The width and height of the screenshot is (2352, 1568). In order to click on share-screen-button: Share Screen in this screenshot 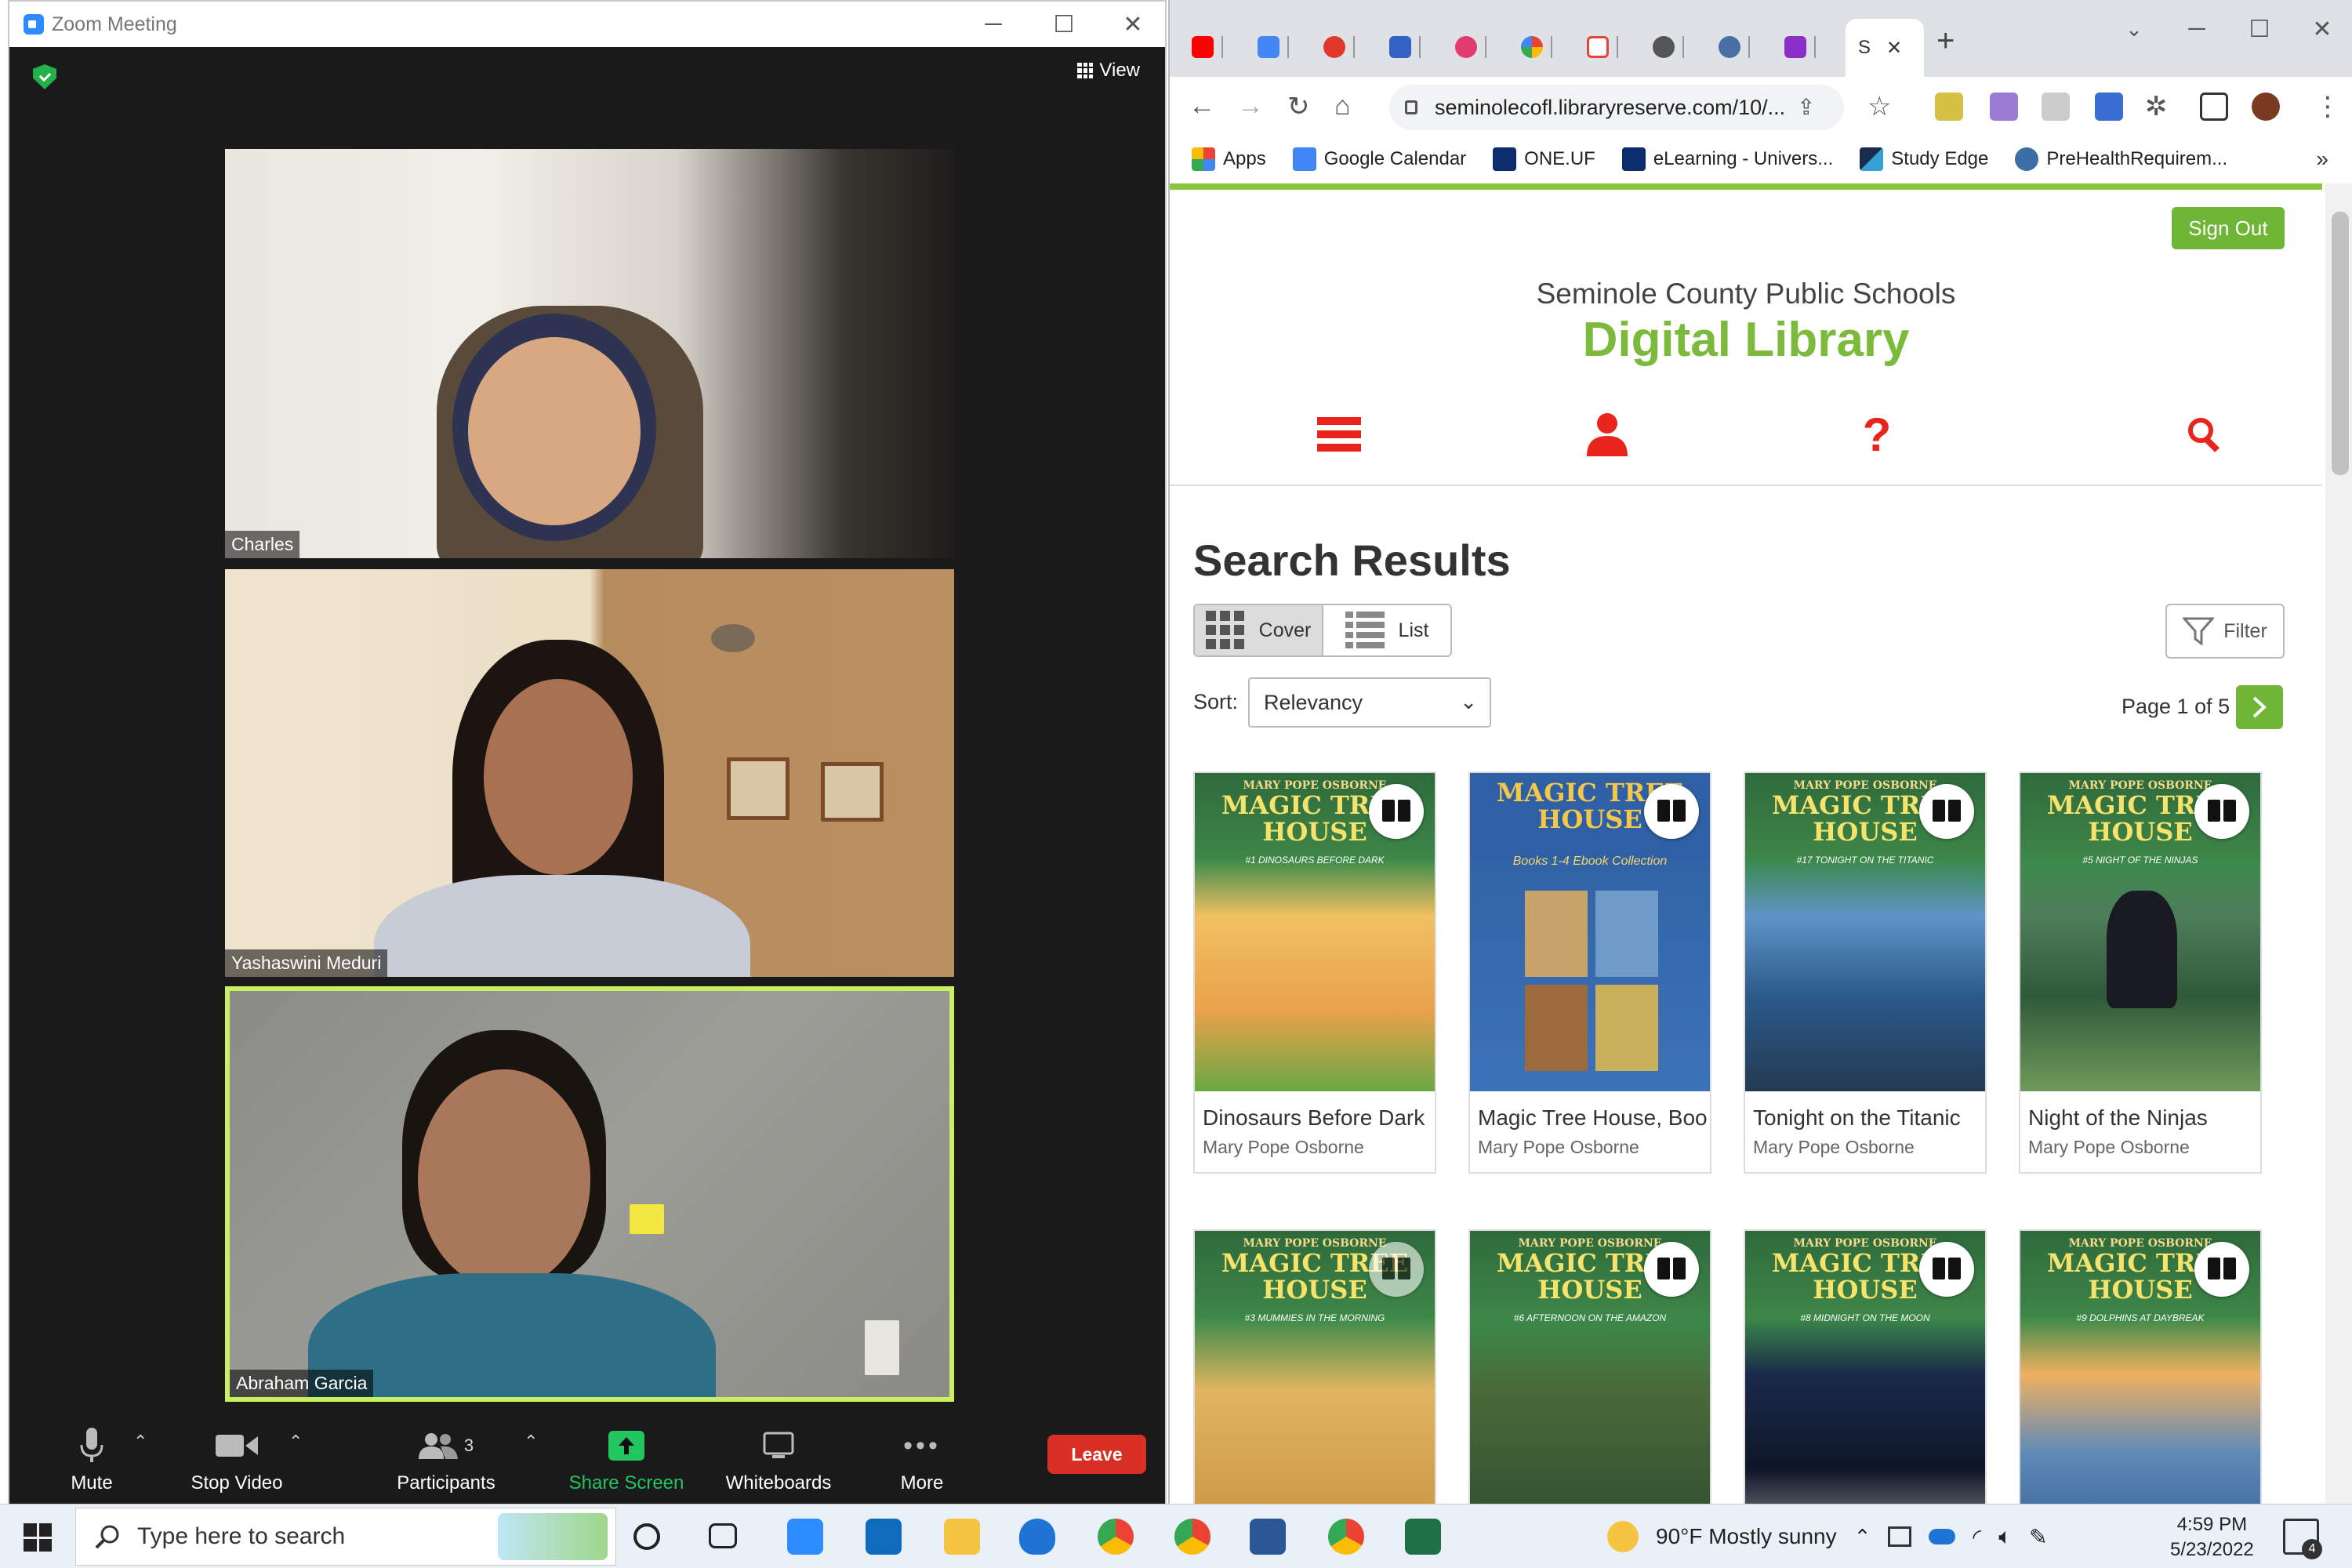, I will do `click(626, 1459)`.